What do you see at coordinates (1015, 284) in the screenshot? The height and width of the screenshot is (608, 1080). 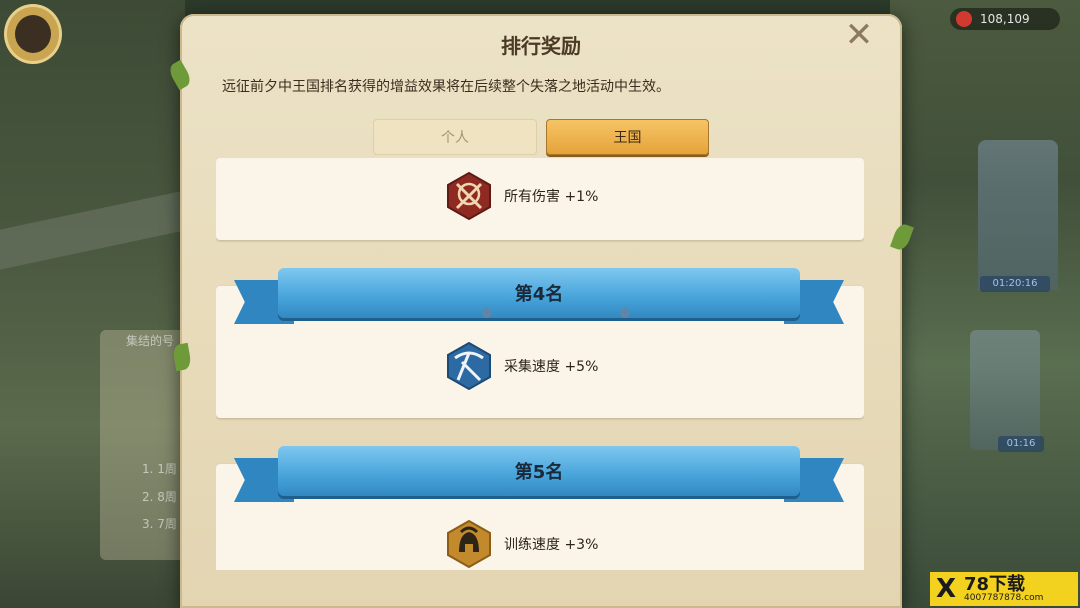 I see `timer-badge: 01:20:16` at bounding box center [1015, 284].